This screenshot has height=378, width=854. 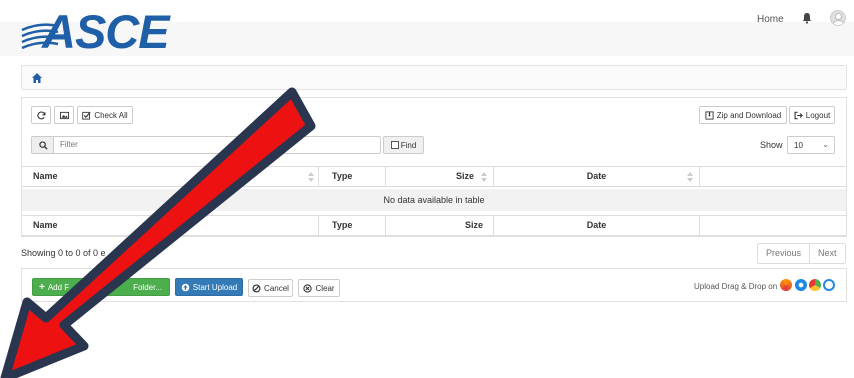 I want to click on asce-logo: ASCE, so click(x=97, y=31).